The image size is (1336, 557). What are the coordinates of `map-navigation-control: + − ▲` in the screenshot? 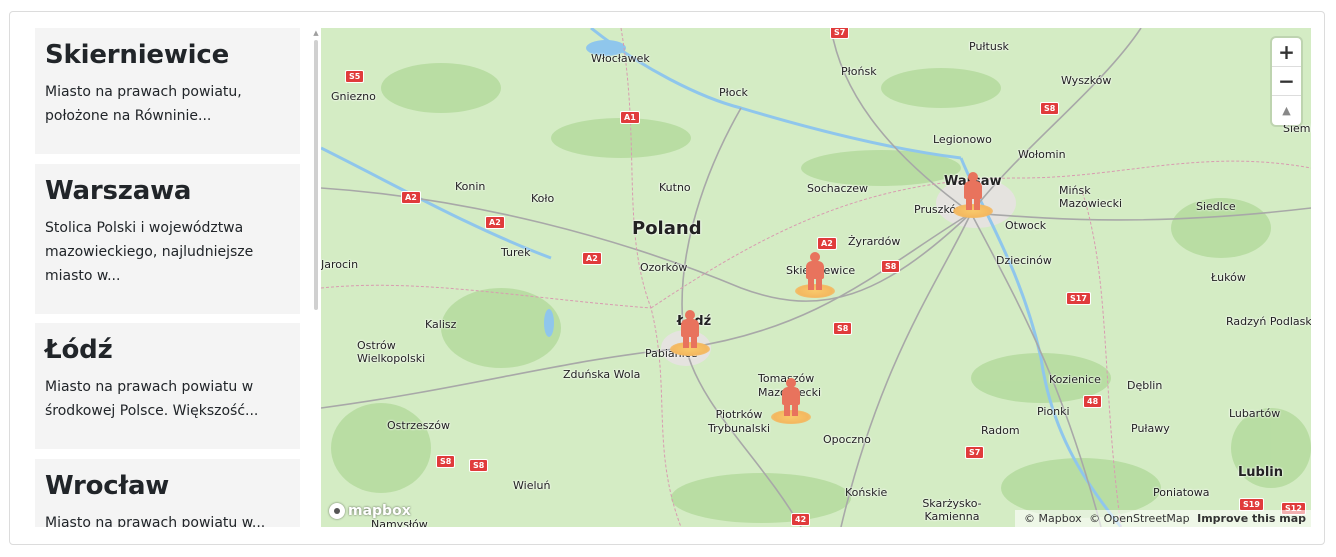 It's located at (1286, 81).